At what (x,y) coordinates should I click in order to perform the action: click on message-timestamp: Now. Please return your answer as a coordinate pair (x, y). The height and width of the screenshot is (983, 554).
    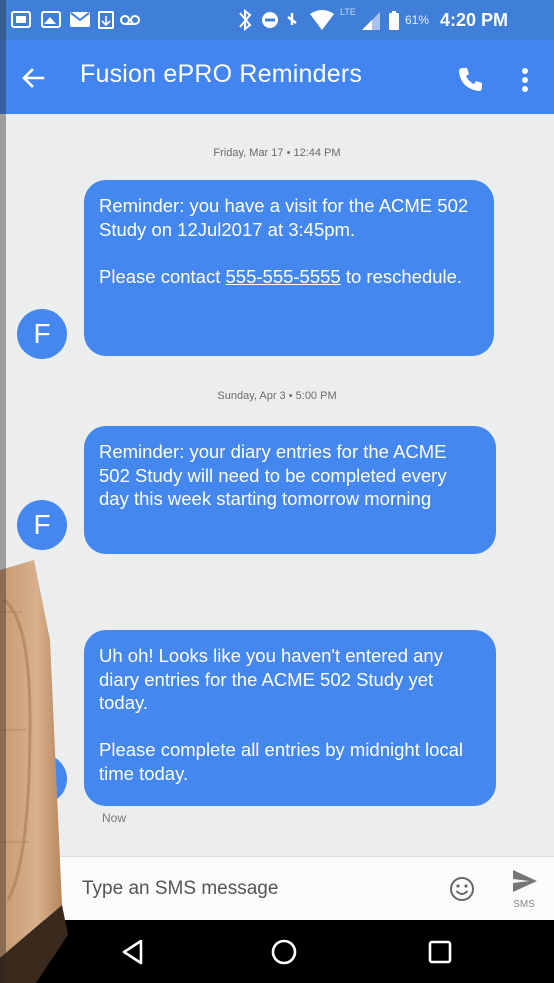
    Looking at the image, I should click on (114, 818).